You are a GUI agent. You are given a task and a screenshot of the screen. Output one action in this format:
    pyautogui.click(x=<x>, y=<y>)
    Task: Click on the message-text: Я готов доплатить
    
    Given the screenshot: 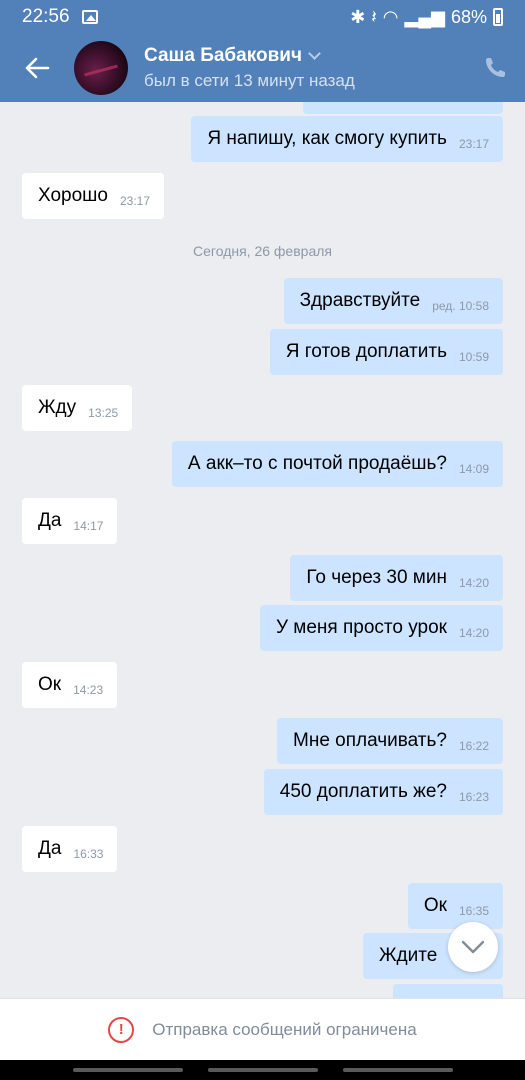 What is the action you would take?
    pyautogui.click(x=366, y=351)
    